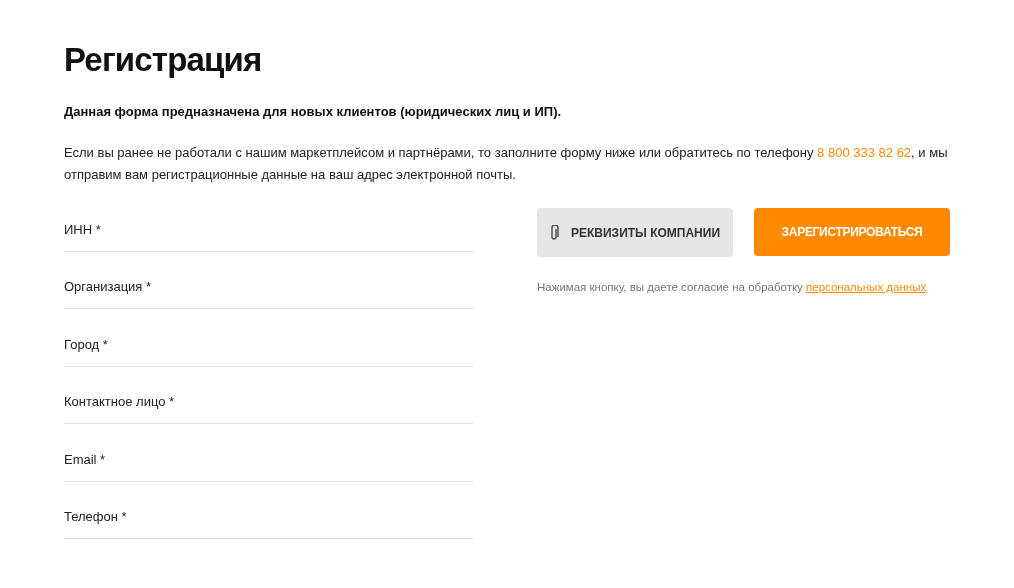 This screenshot has width=1014, height=588. I want to click on personal-data-link: персональных данных, so click(866, 287).